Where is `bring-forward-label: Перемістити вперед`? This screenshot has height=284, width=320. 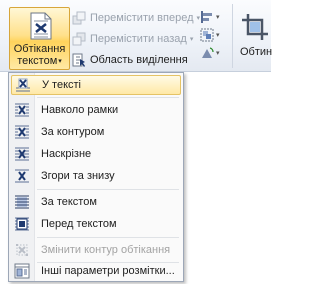
bring-forward-label: Перемістити вперед is located at coordinates (142, 18).